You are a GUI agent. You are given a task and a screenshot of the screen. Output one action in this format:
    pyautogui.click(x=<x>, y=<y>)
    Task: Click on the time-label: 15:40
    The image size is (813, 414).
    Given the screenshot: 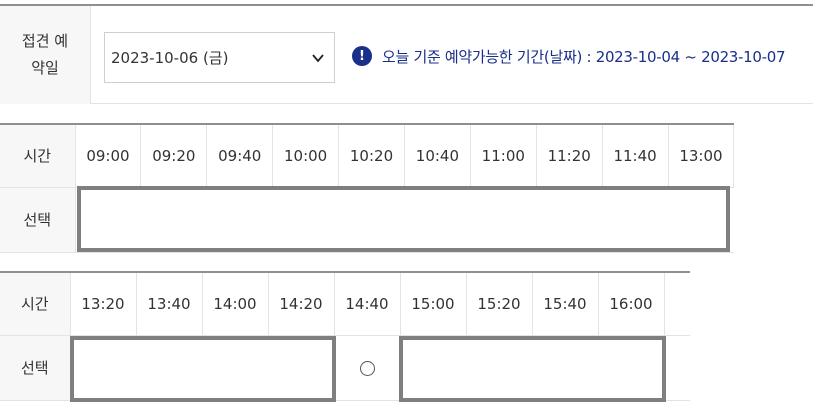 What is the action you would take?
    pyautogui.click(x=565, y=303)
    